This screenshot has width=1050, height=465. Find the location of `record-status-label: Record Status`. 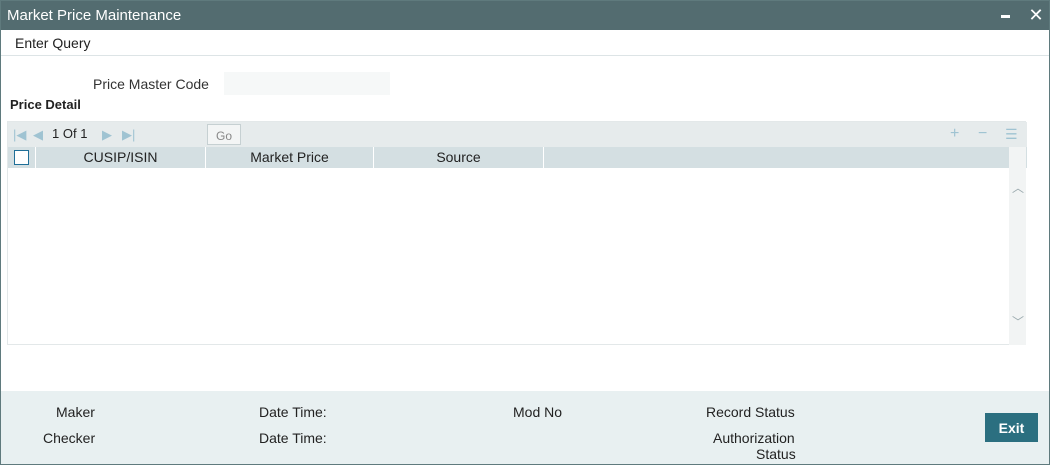

record-status-label: Record Status is located at coordinates (750, 412).